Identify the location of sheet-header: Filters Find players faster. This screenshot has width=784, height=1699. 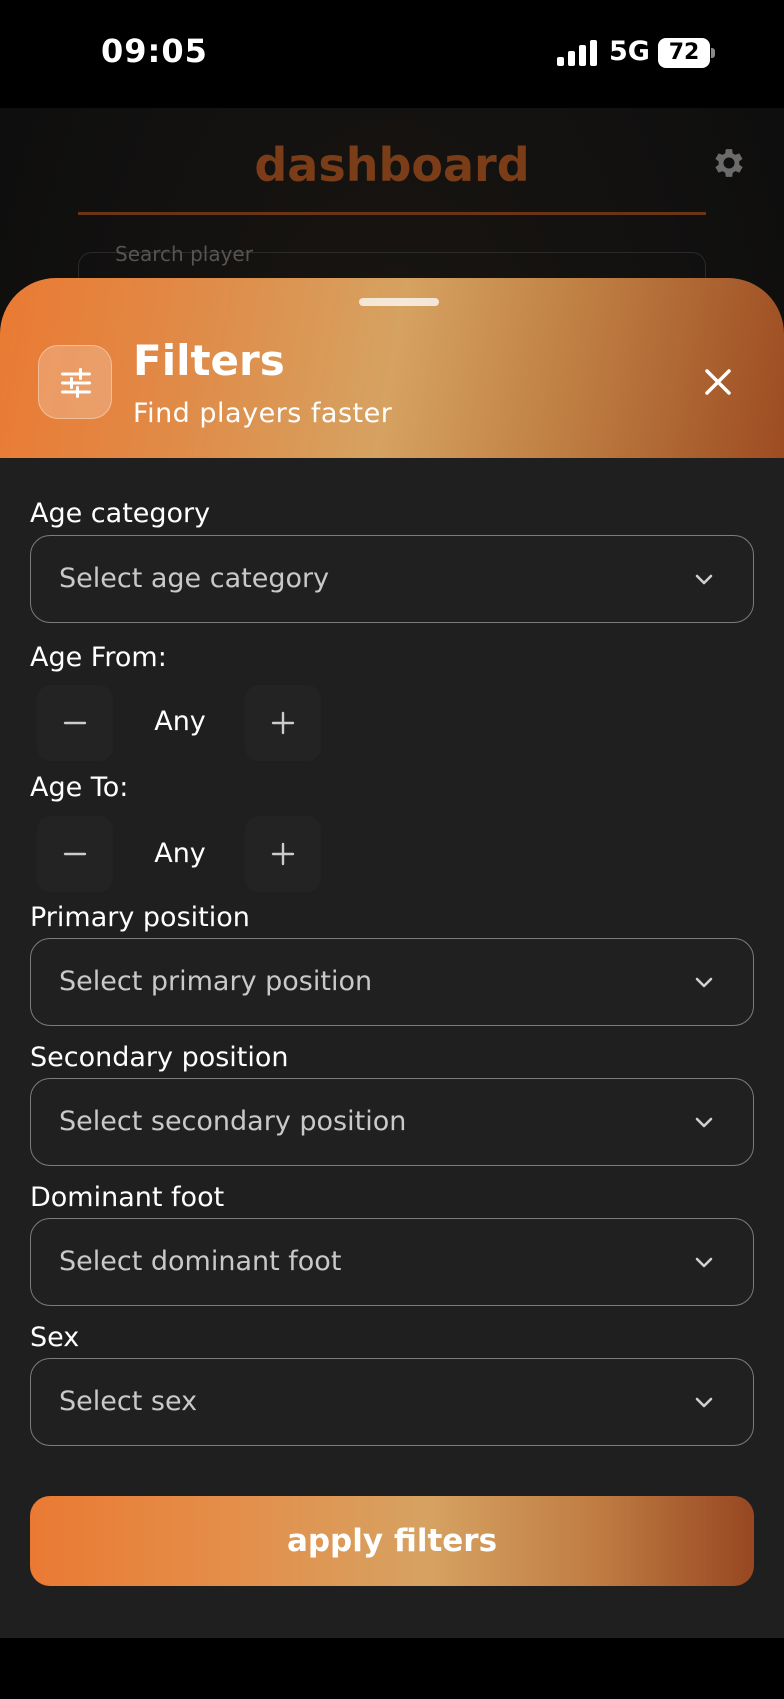
(392, 368).